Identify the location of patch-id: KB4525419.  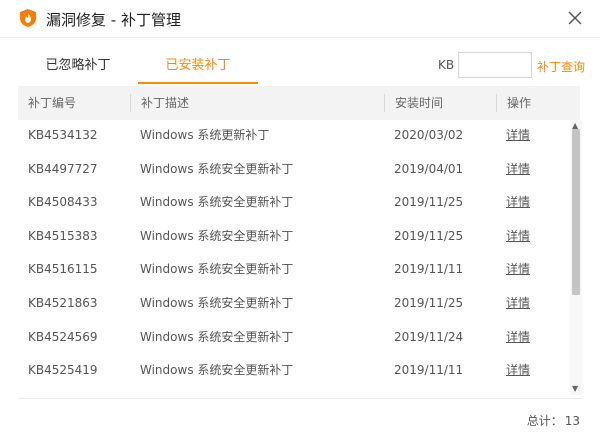
(63, 370).